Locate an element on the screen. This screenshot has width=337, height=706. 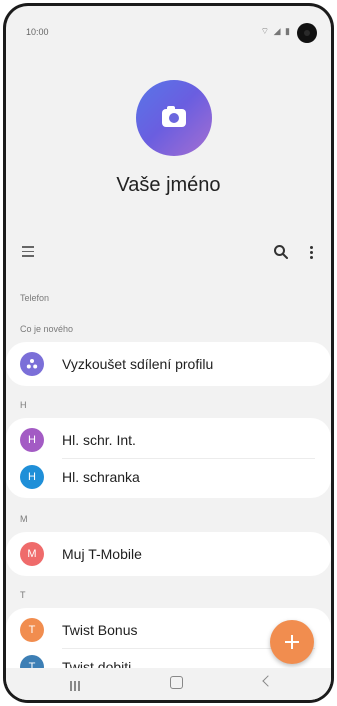
status-bar: 10:00 ⌔ ◢ ▮ is located at coordinates (168, 26).